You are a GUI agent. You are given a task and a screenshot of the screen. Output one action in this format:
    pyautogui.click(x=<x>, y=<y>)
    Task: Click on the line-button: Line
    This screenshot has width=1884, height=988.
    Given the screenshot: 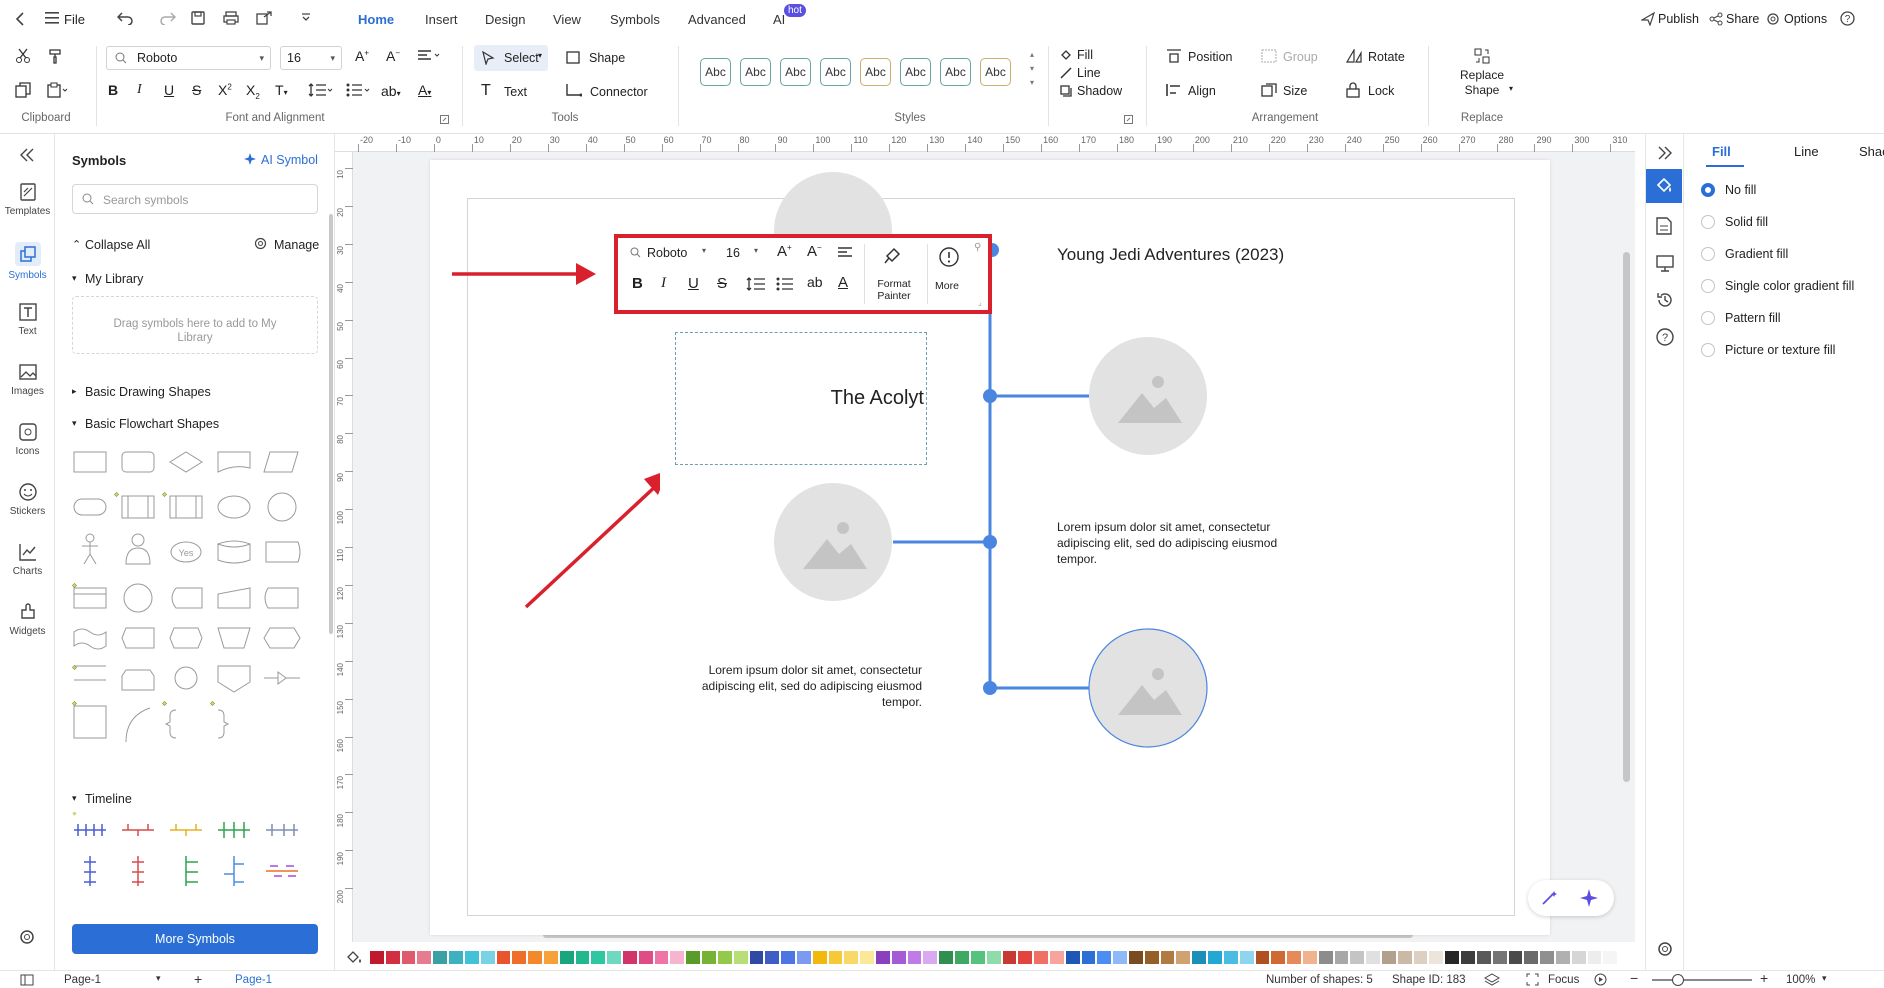 What is the action you would take?
    pyautogui.click(x=1089, y=73)
    